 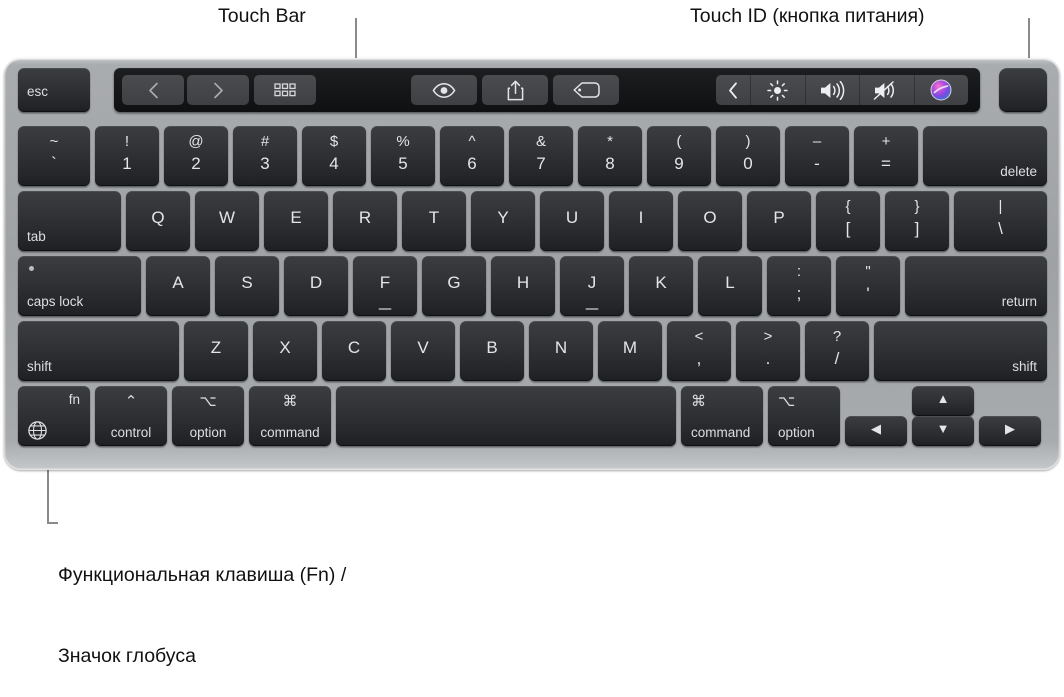 What do you see at coordinates (523, 286) in the screenshot?
I see `key-h: H` at bounding box center [523, 286].